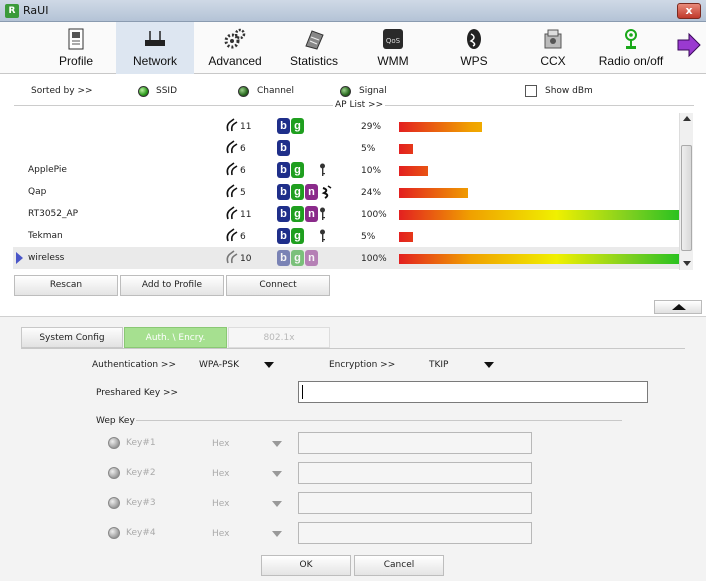 This screenshot has height=581, width=706. Describe the element at coordinates (275, 91) in the screenshot. I see `sort-channel-label: Channel` at that location.